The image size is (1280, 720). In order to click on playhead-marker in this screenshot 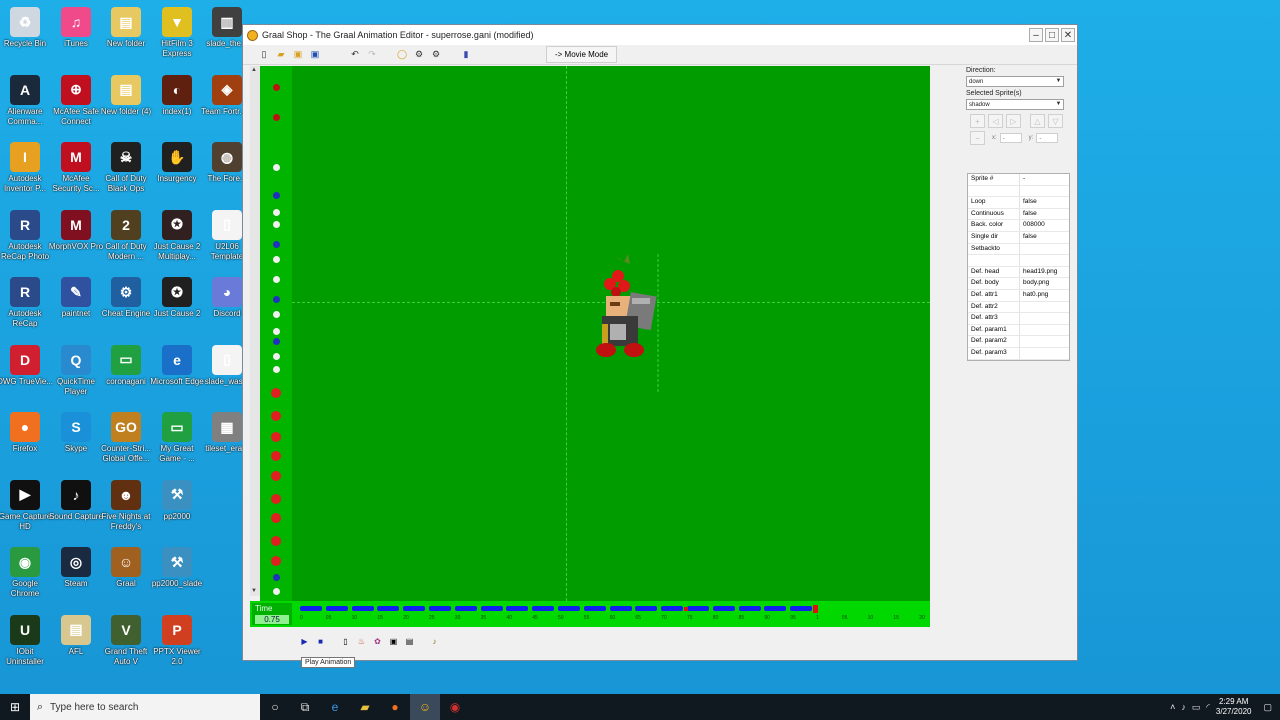, I will do `click(686, 609)`.